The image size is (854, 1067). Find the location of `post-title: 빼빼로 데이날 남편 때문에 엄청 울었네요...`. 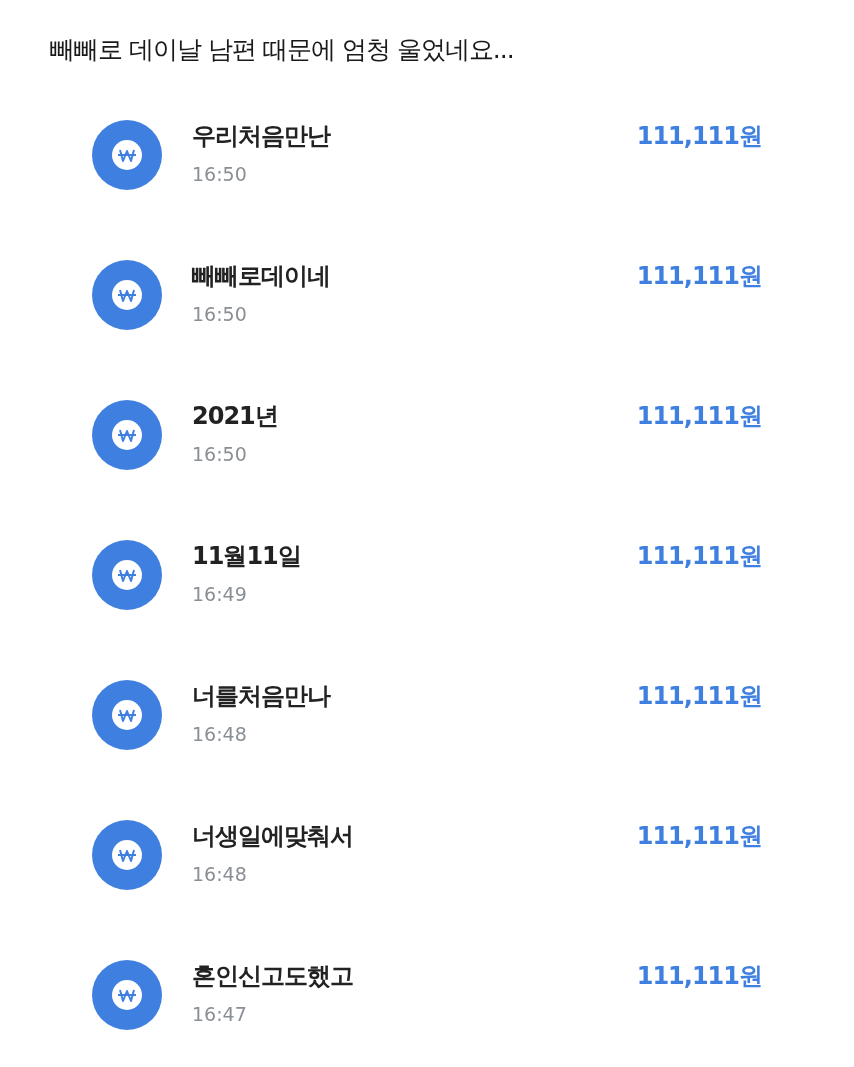

post-title: 빼빼로 데이날 남편 때문에 엄청 울었네요... is located at coordinates (282, 50).